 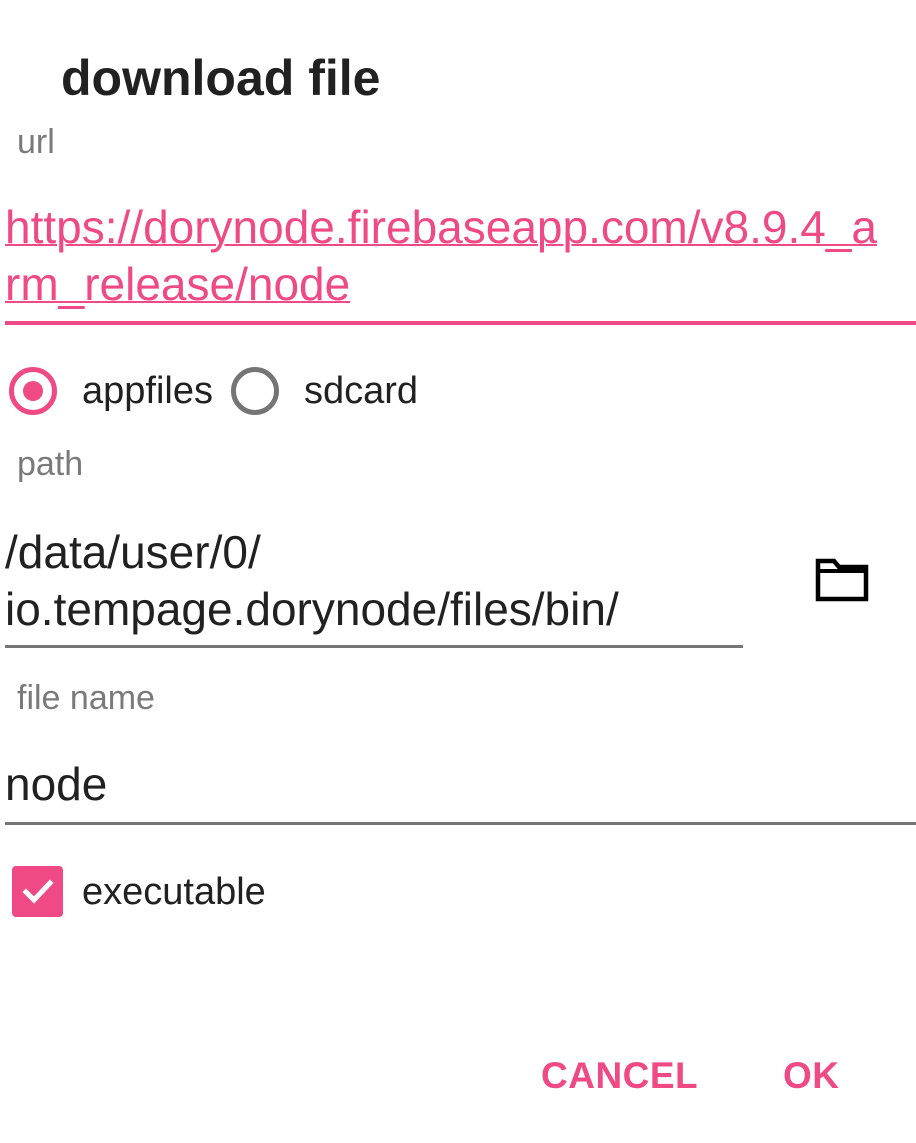 What do you see at coordinates (254, 391) in the screenshot?
I see `radio-unchecked-icon` at bounding box center [254, 391].